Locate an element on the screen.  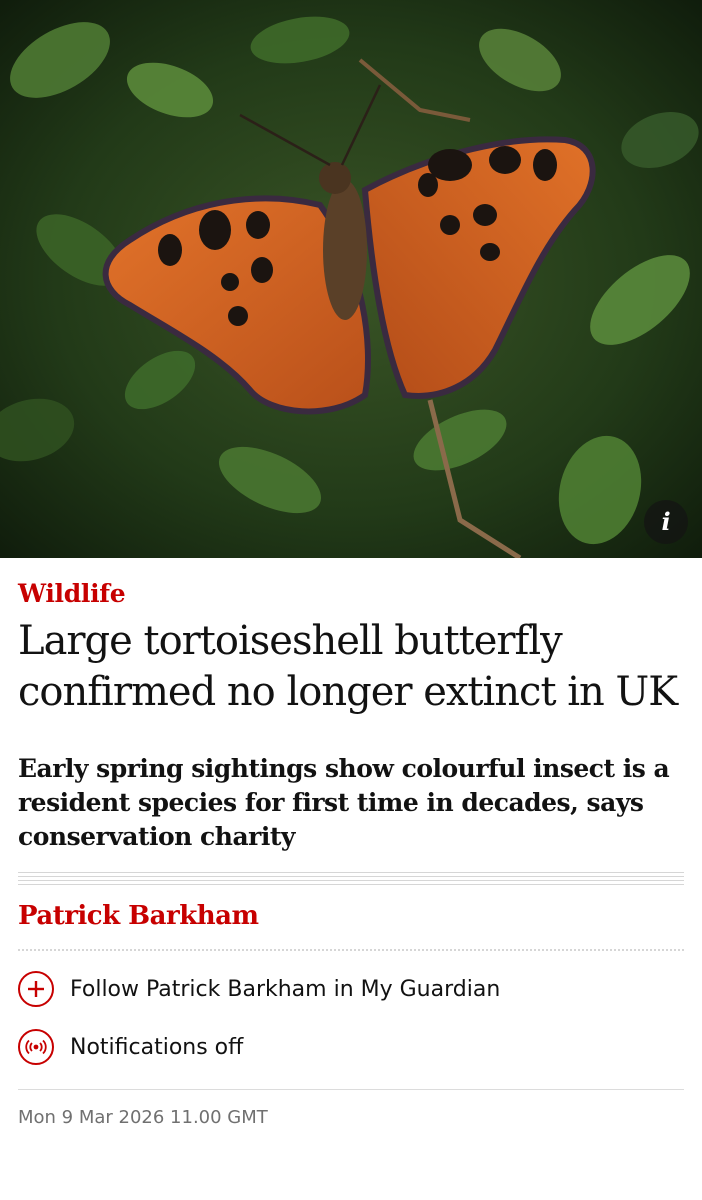
publish-date: Mon 9 Mar 2026 11.00 GMT is located at coordinates (143, 1117).